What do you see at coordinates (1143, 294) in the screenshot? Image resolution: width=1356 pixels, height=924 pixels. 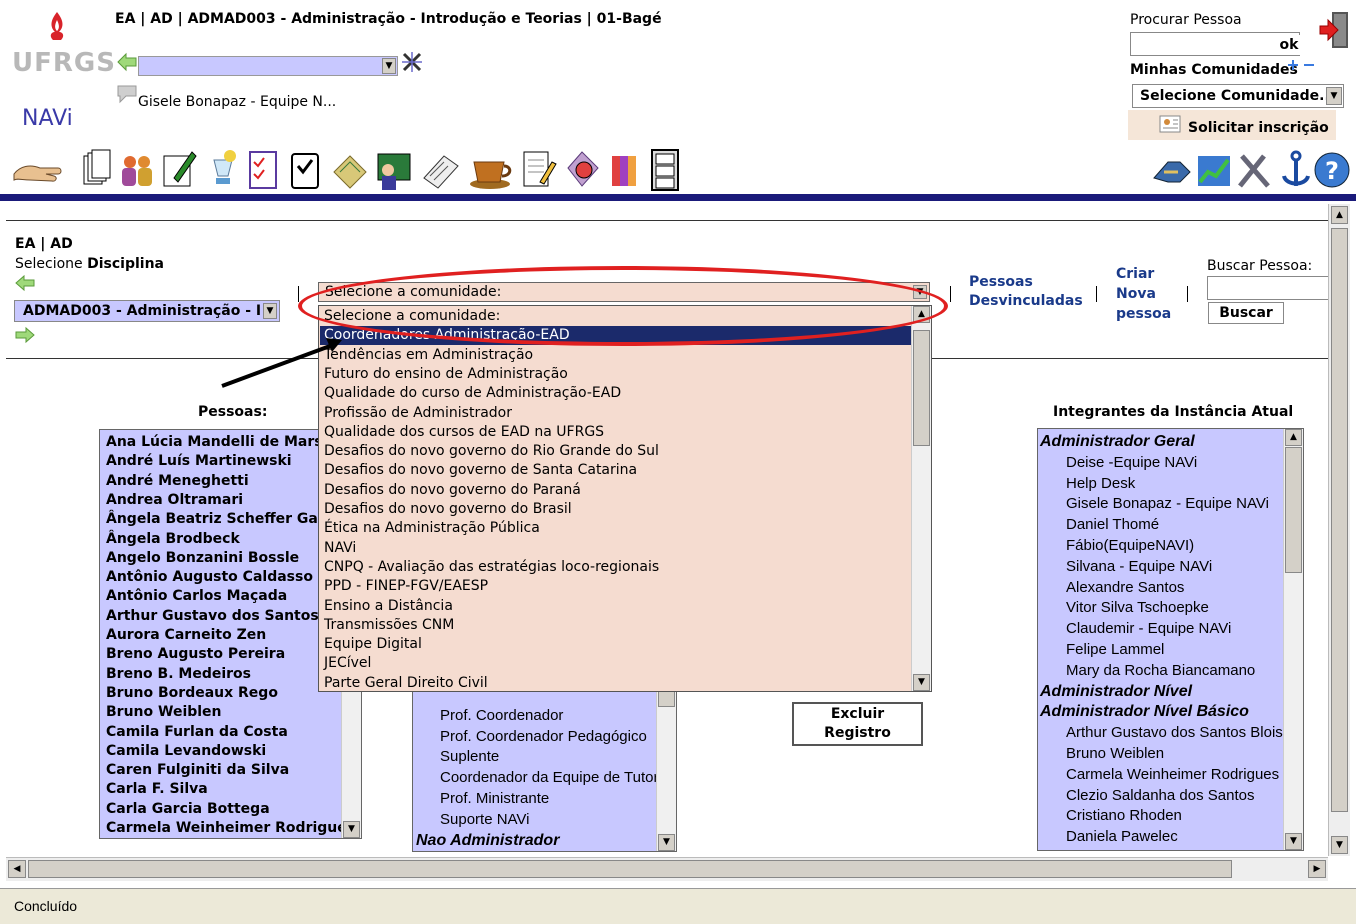 I see `criar-nova-pessoa-link: Criar Nova pessoa` at bounding box center [1143, 294].